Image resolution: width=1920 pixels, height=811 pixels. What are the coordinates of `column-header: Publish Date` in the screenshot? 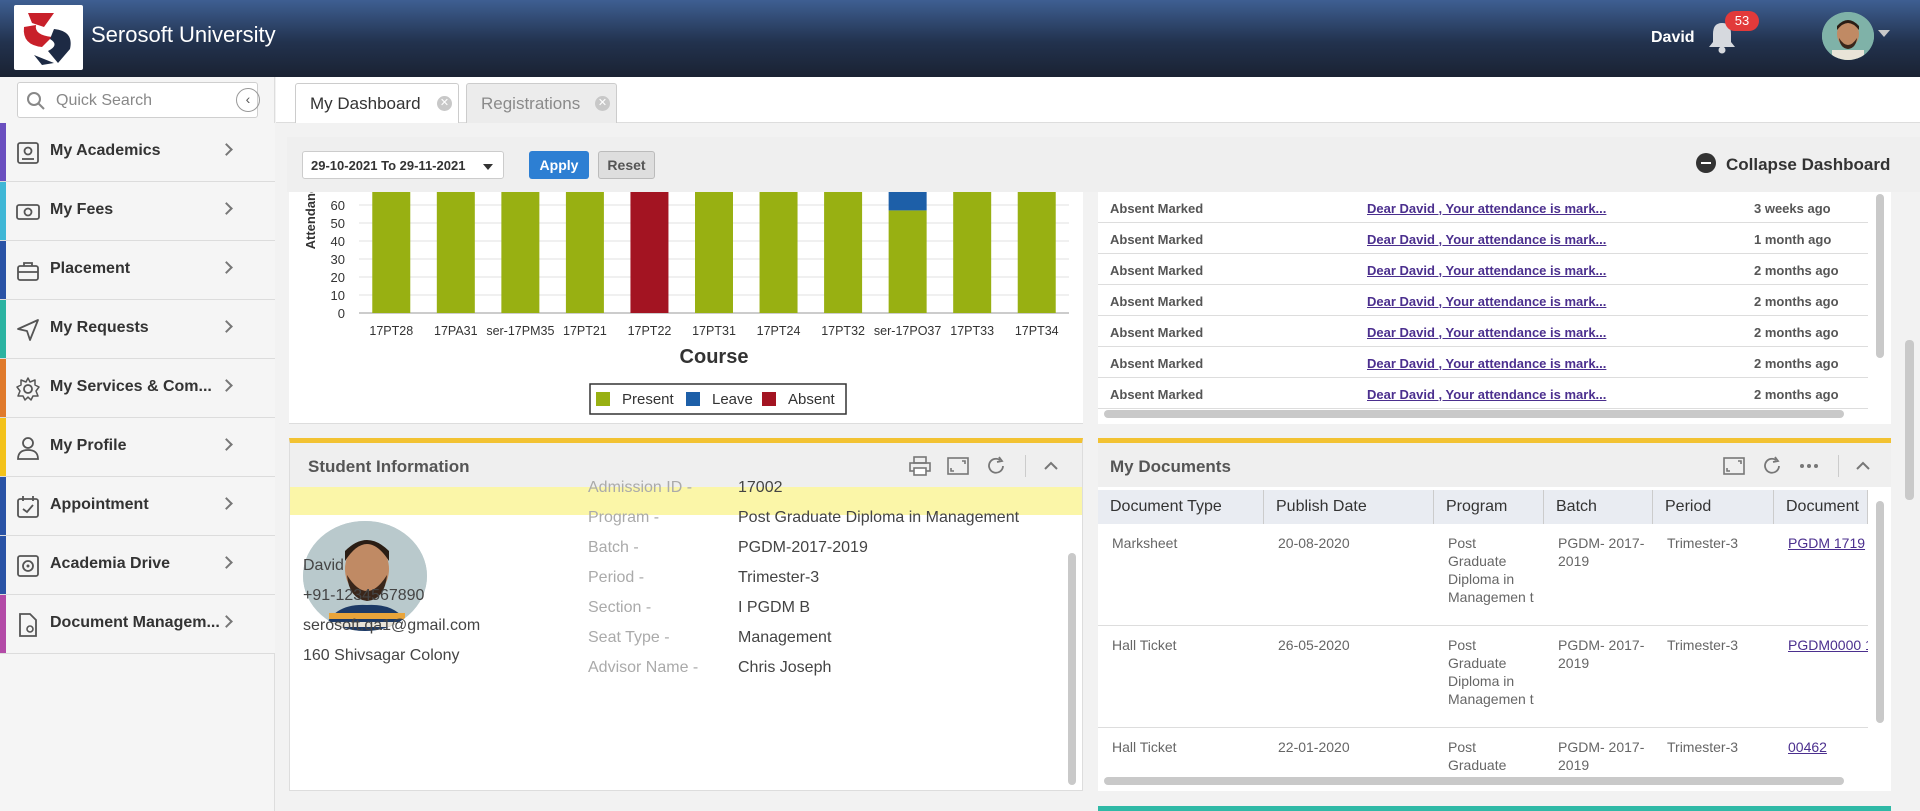 It's located at (1349, 507).